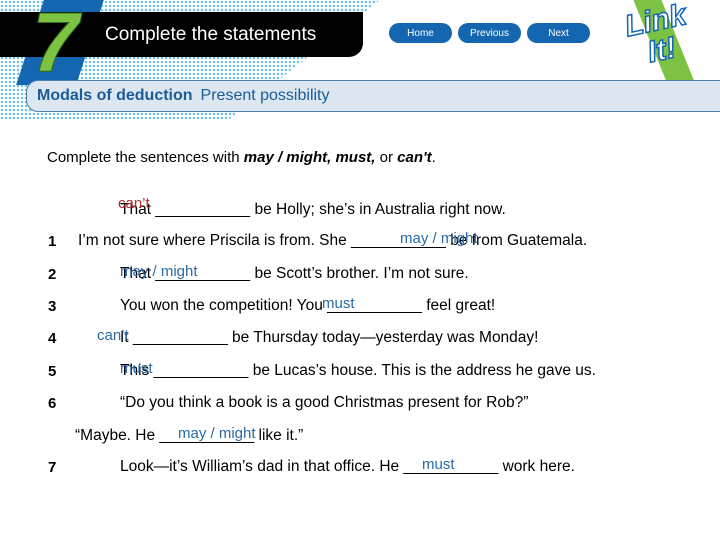  Describe the element at coordinates (670, 41) in the screenshot. I see `link-it-logo: Link It!` at that location.